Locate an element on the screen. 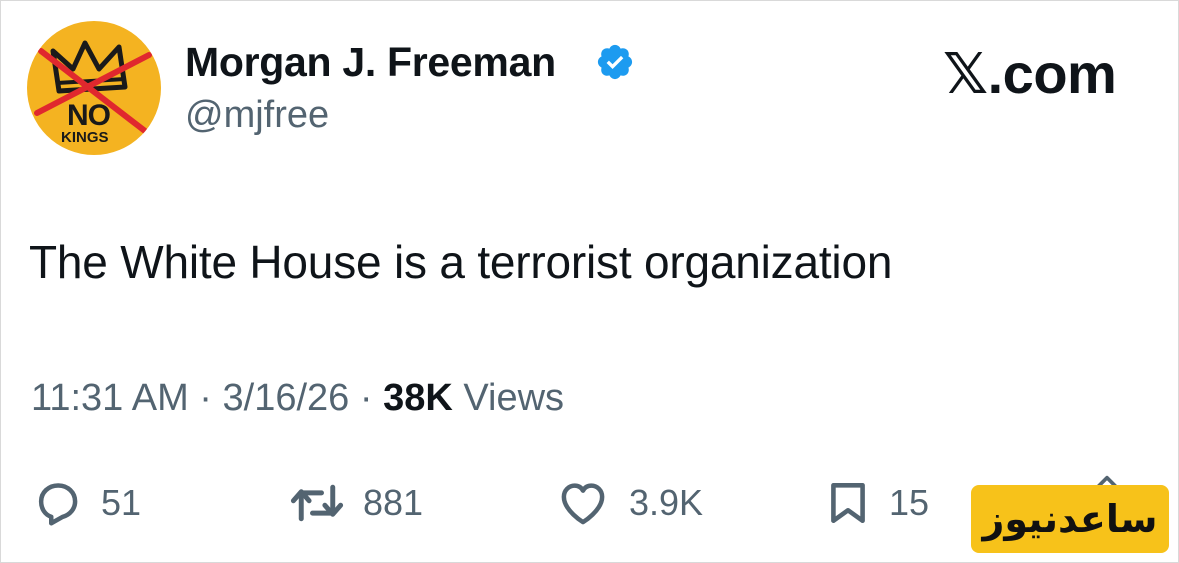  tweet-time: 11:31 AM is located at coordinates (110, 398).